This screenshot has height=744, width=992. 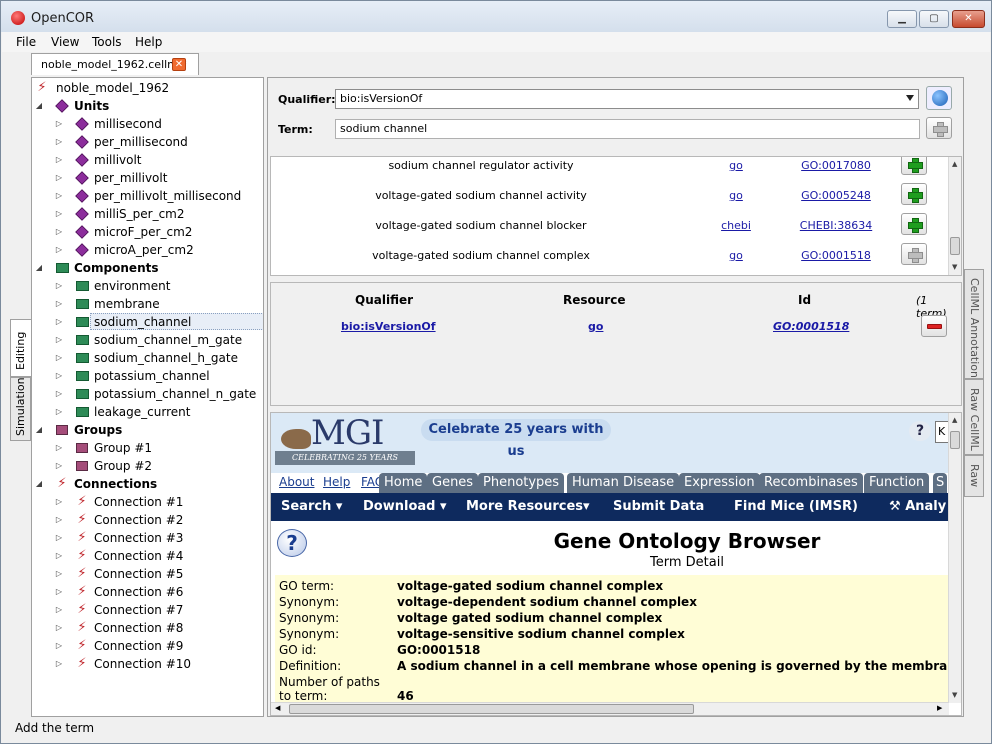 I want to click on results-scroll-thumb, so click(x=955, y=246).